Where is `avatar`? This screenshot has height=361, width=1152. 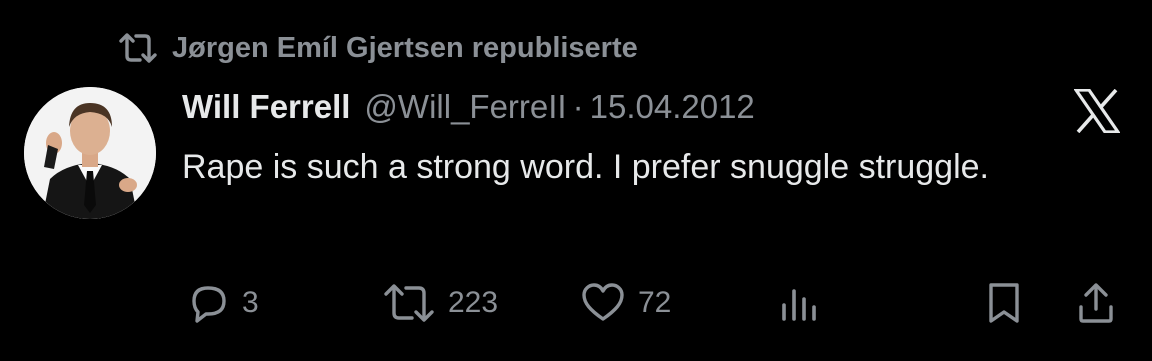
avatar is located at coordinates (90, 153).